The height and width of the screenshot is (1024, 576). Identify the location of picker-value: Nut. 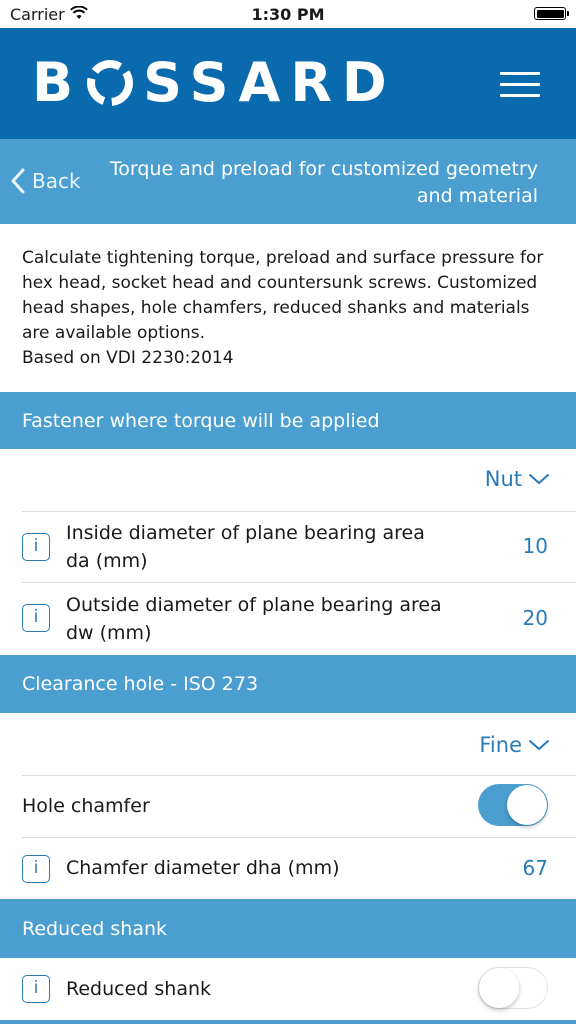
(503, 479).